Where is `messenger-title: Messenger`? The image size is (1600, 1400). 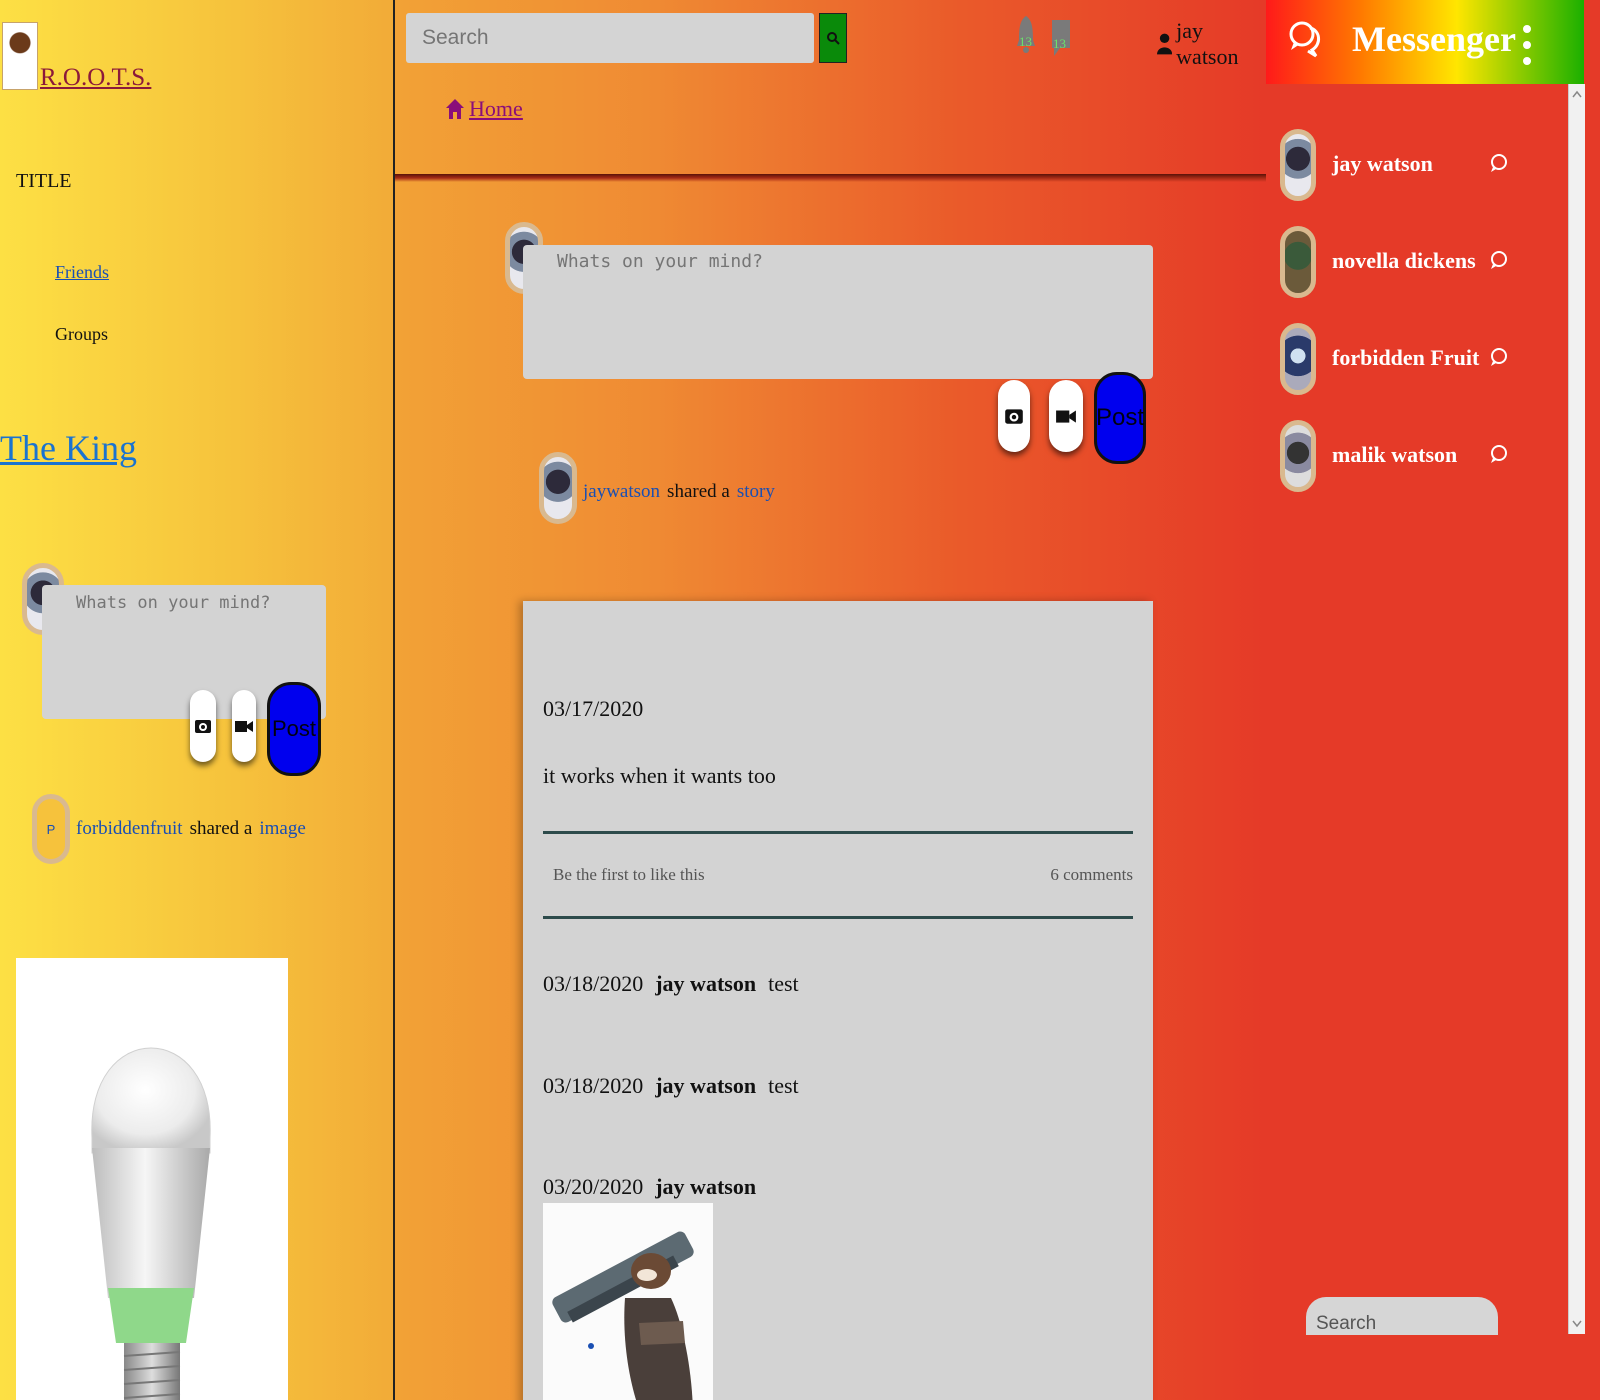 messenger-title: Messenger is located at coordinates (1434, 39).